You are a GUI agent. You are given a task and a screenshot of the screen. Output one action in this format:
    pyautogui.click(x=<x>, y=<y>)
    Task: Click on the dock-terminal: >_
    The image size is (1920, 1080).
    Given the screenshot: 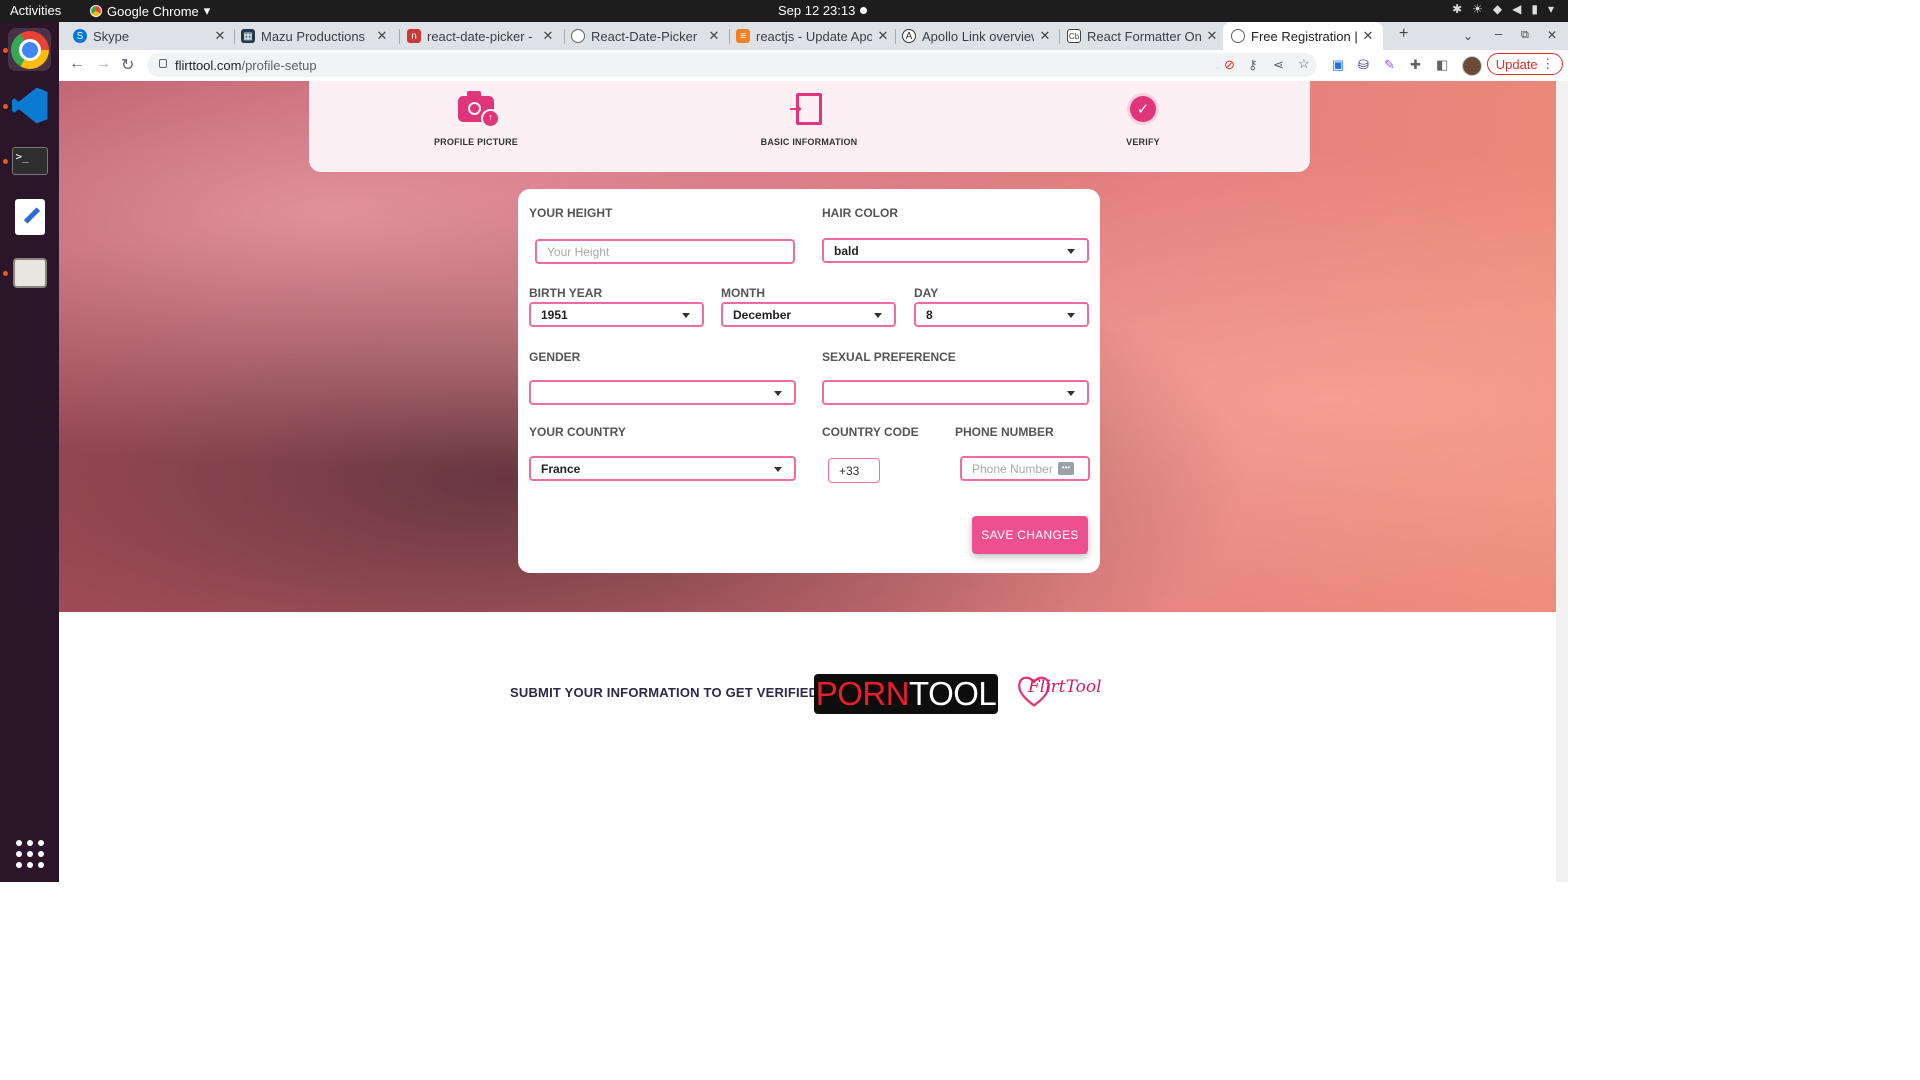 What is the action you would take?
    pyautogui.click(x=29, y=160)
    